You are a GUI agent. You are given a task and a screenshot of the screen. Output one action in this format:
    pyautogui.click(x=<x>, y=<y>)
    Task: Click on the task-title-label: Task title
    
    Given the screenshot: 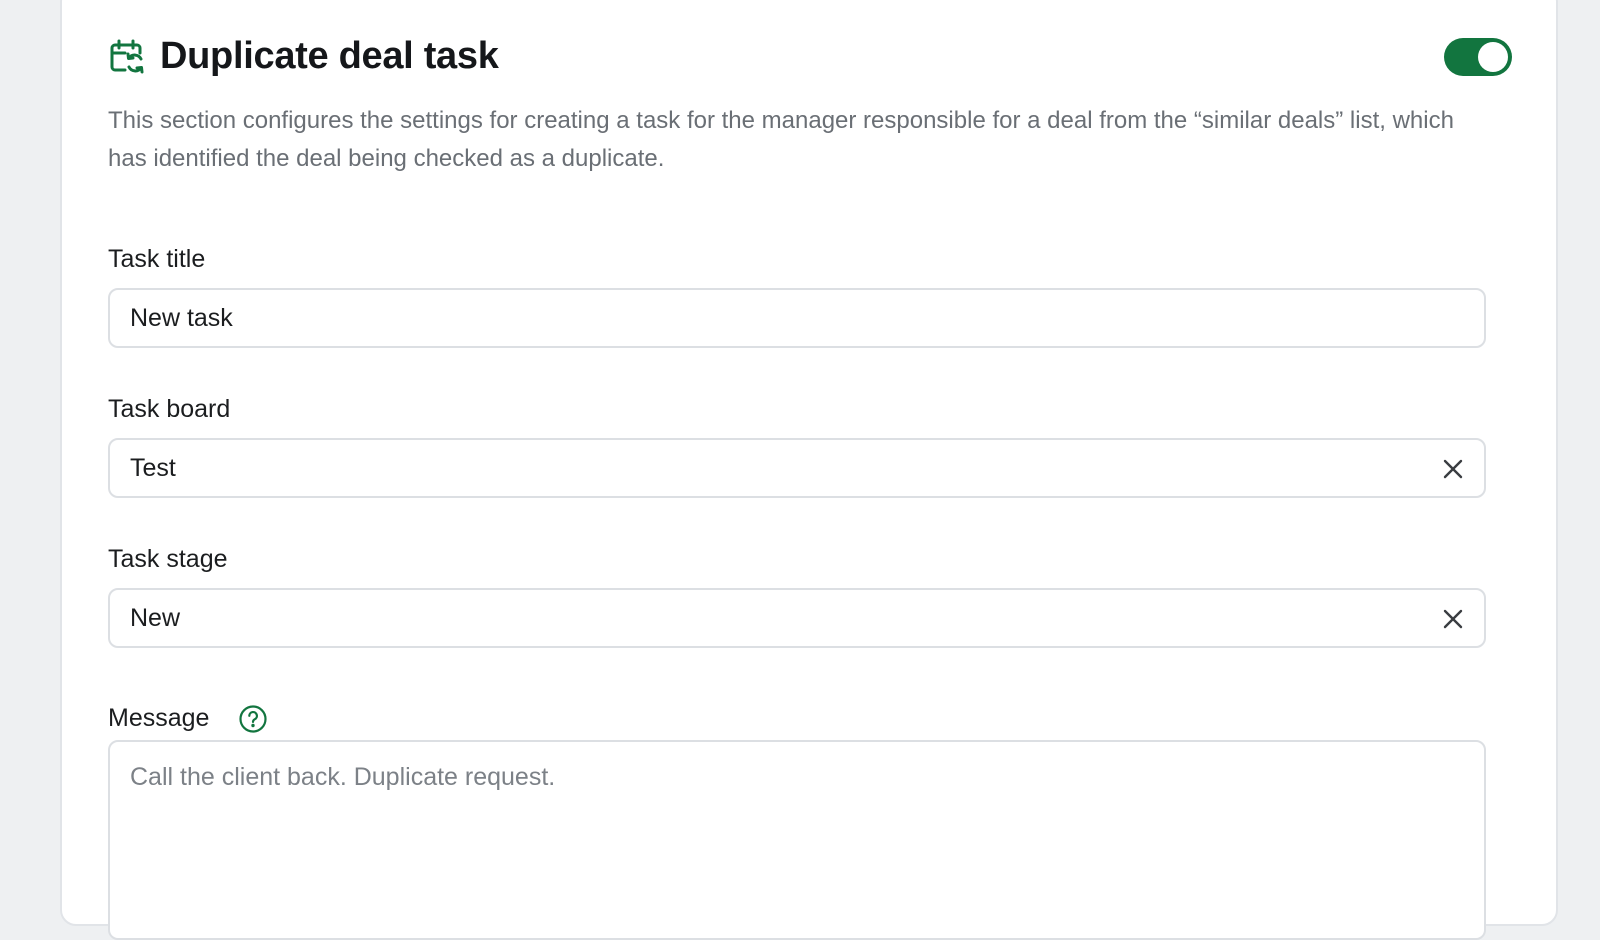 What is the action you would take?
    pyautogui.click(x=157, y=259)
    